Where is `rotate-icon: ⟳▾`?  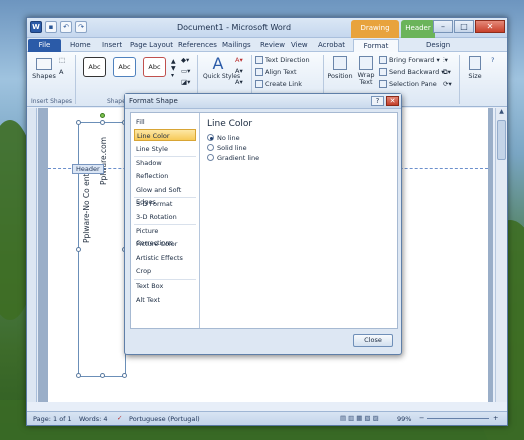
rotate-icon: ⟳▾ is located at coordinates (447, 84).